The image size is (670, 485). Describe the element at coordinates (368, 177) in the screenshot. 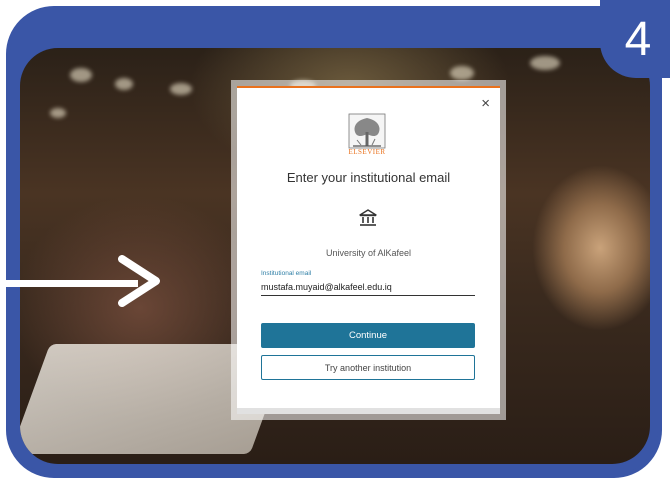

I see `dialog-heading: Enter your institutional email` at that location.